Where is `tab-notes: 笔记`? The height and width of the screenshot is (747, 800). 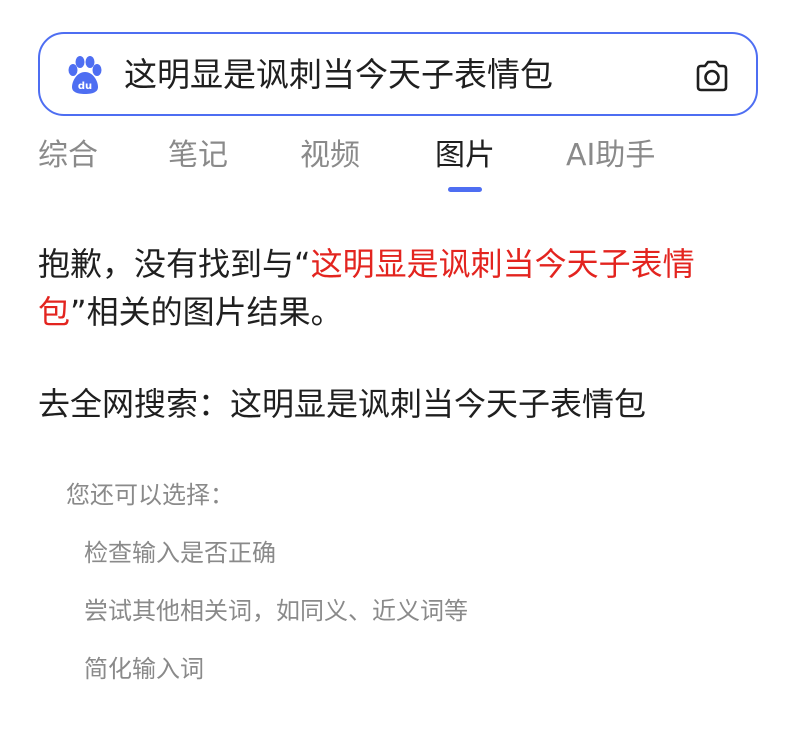 tab-notes: 笔记 is located at coordinates (198, 156).